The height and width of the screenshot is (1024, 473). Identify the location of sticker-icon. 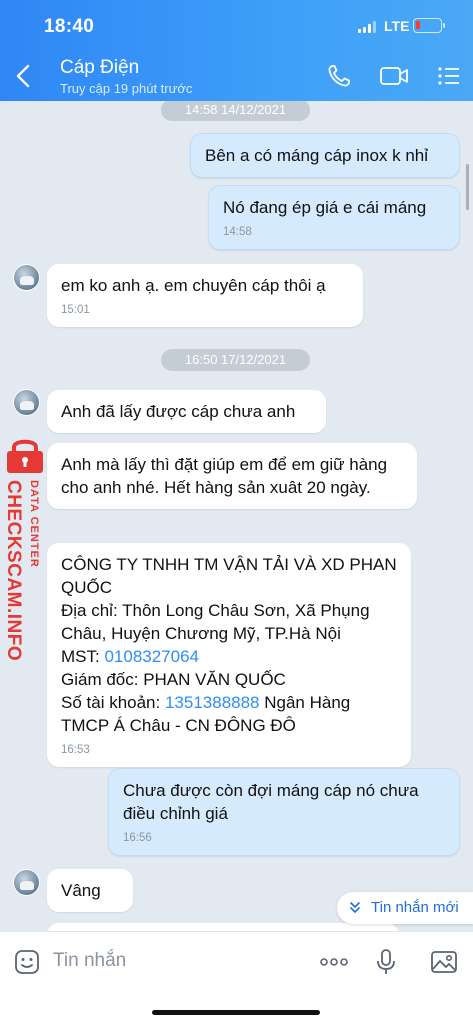
(27, 962).